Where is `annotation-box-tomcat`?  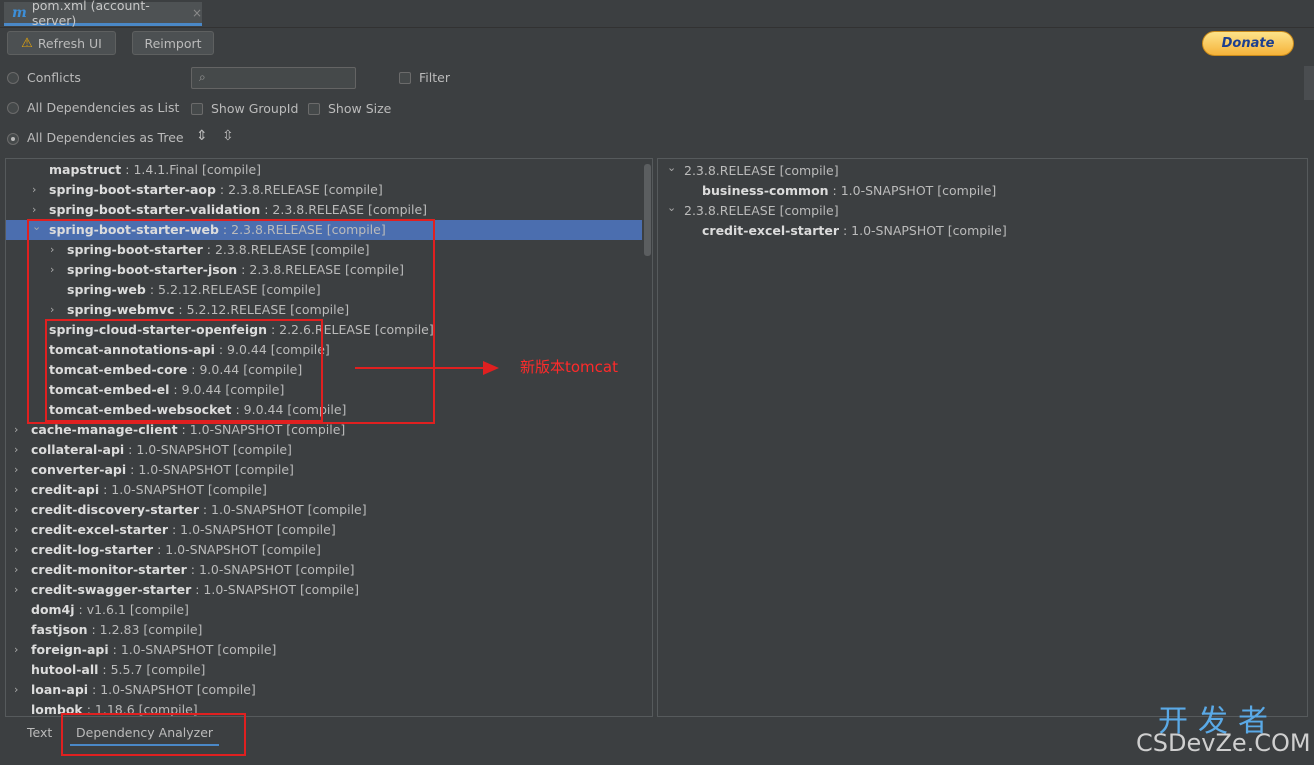
annotation-box-tomcat is located at coordinates (184, 370).